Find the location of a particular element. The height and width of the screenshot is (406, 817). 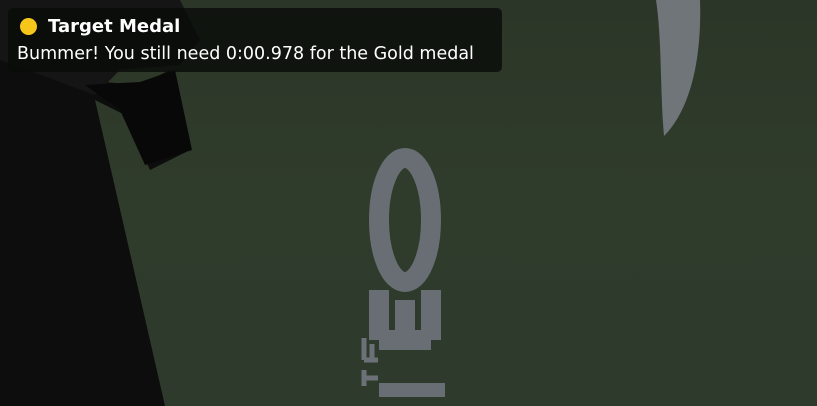

notification-header: Target Medal is located at coordinates (100, 26).